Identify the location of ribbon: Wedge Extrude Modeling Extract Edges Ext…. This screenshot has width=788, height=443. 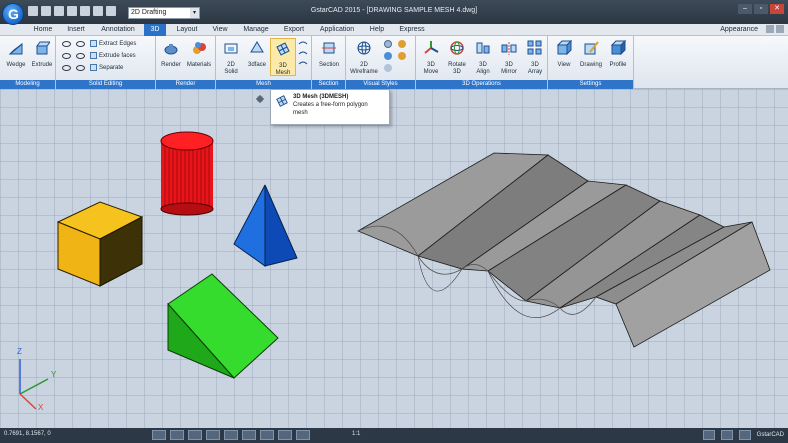
(394, 62).